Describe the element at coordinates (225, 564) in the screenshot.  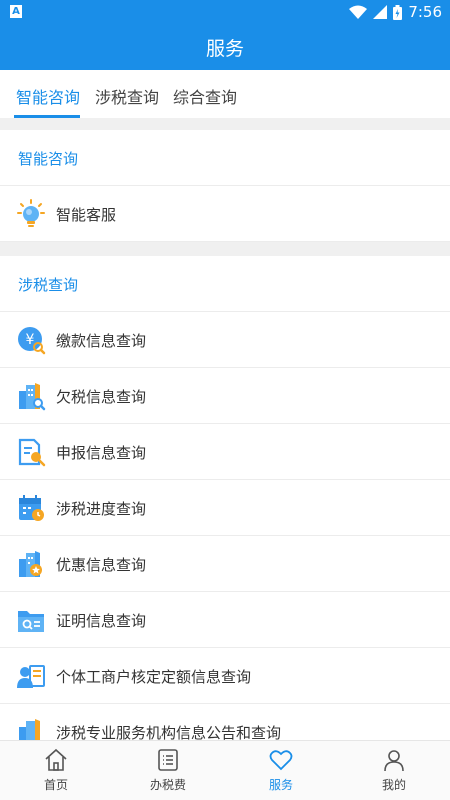
I see `list-item-preference-query: 优惠信息查询` at that location.